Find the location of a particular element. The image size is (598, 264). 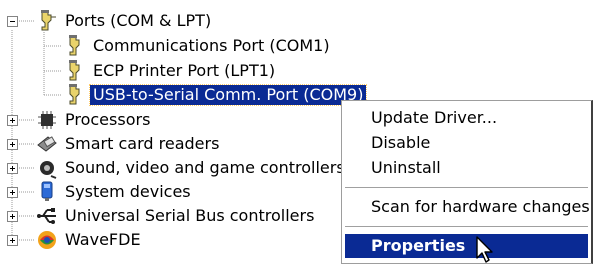

wavefde-icon is located at coordinates (47, 240).